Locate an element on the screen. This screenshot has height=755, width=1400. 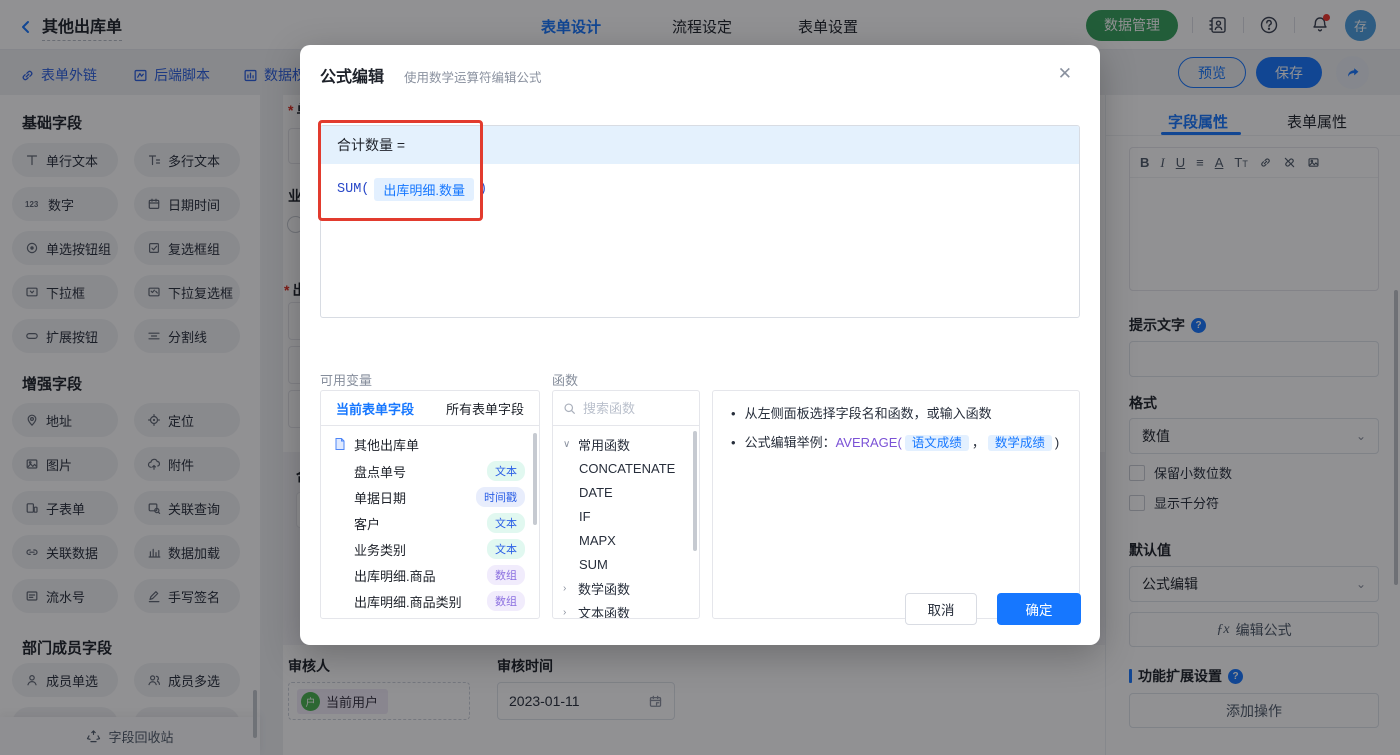
variable-row: 业务类别 文本 is located at coordinates (430, 549).